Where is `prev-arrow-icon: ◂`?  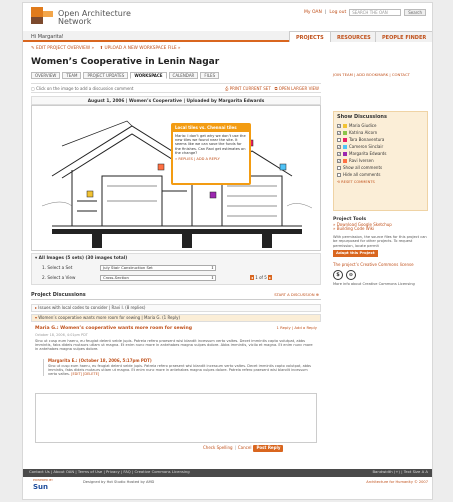 prev-arrow-icon: ◂ is located at coordinates (252, 277).